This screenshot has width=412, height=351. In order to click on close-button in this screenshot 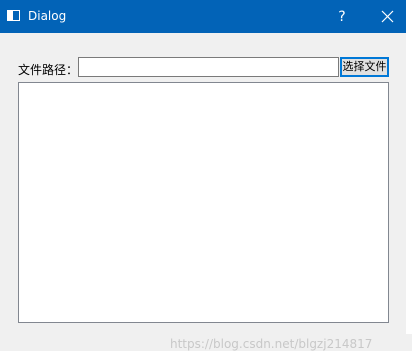, I will do `click(388, 16)`.